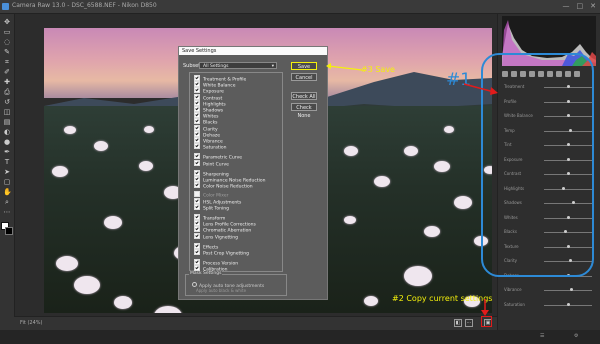 Image resolution: width=600 pixels, height=344 pixels. Describe the element at coordinates (215, 148) in the screenshot. I see `checklist-item-label: Saturation` at that location.